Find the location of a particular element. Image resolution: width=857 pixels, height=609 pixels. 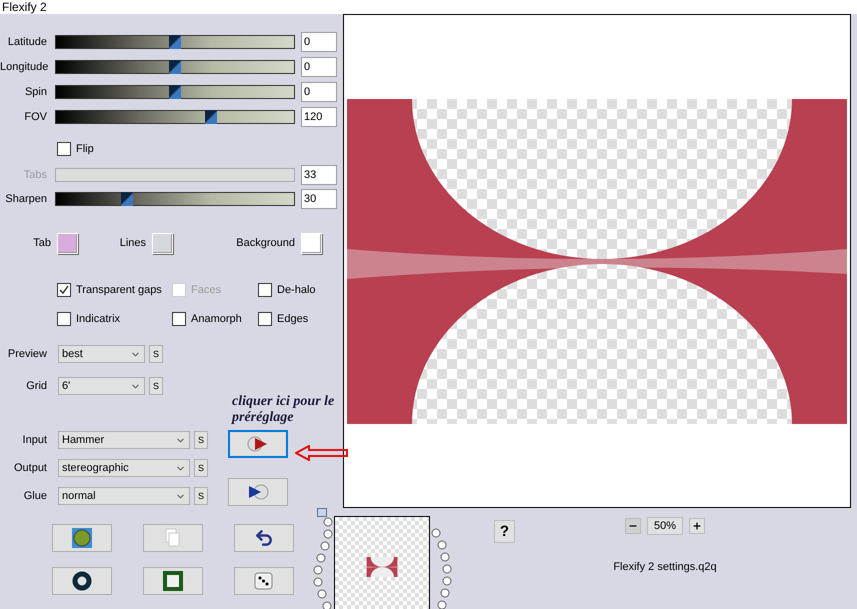

zoom-out-button is located at coordinates (632, 526).